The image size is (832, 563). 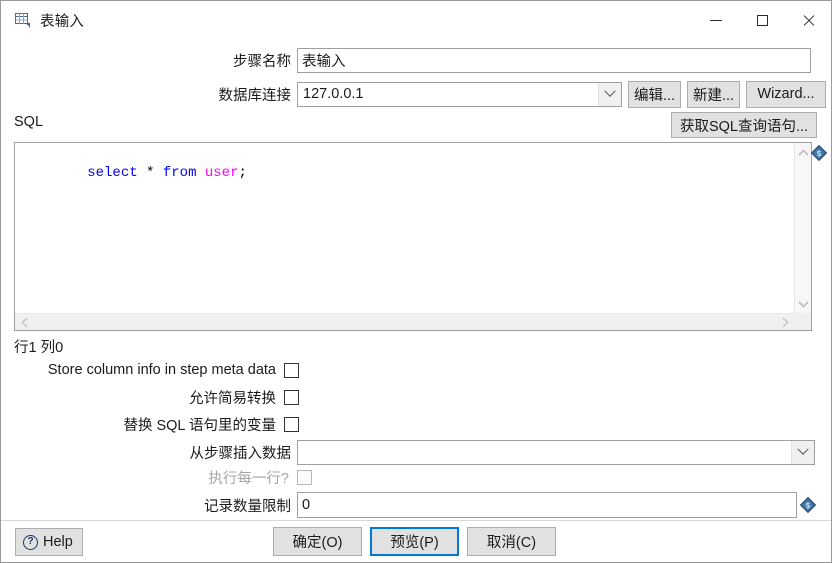 What do you see at coordinates (161, 370) in the screenshot?
I see `store-column-info-label: Store column info in step meta data` at bounding box center [161, 370].